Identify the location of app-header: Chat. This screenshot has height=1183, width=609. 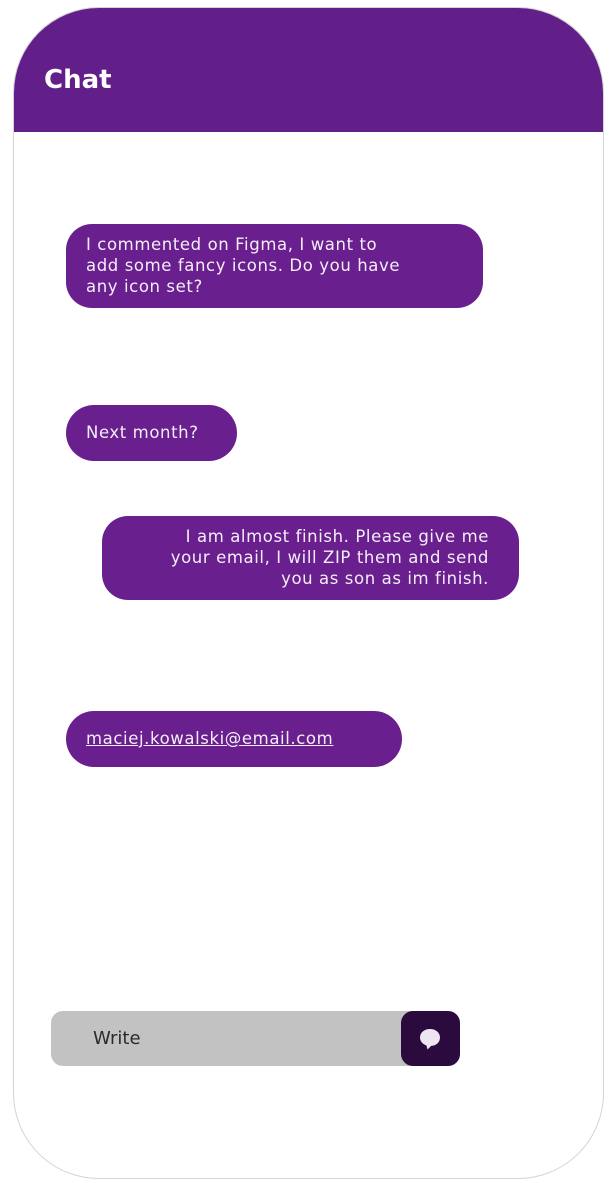
(308, 70).